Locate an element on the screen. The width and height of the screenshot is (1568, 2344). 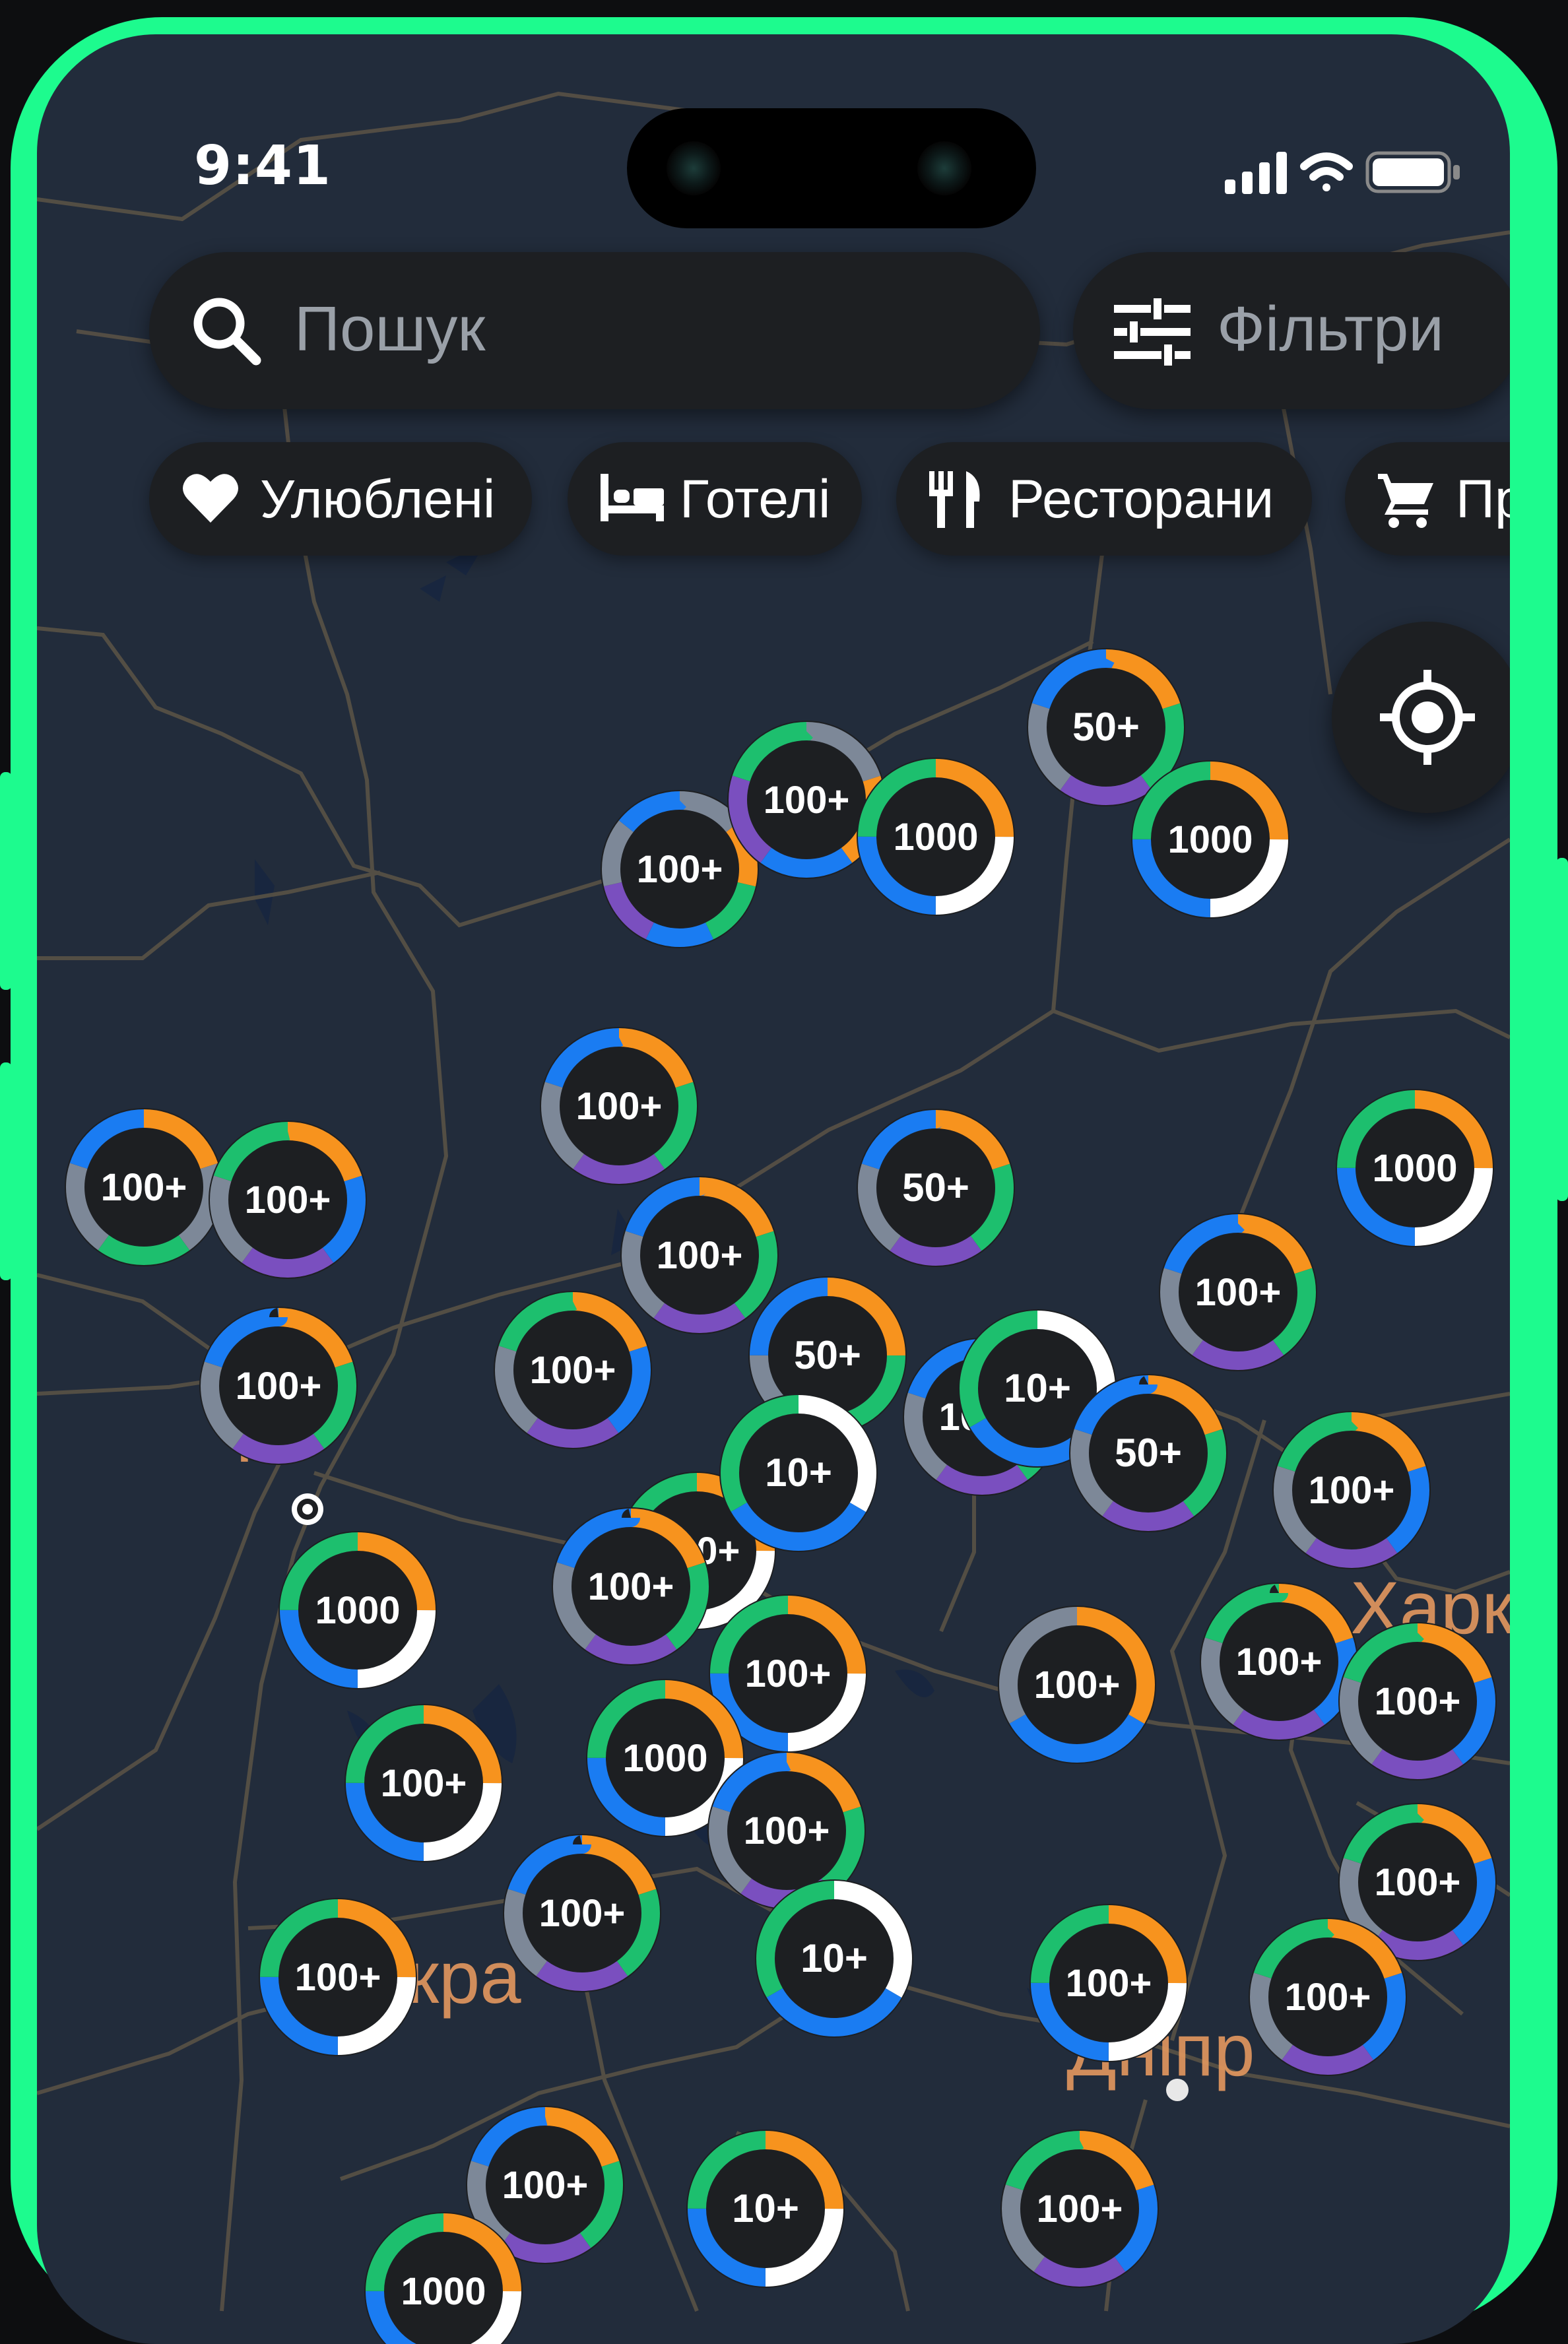
crosshair-icon is located at coordinates (1427, 717).